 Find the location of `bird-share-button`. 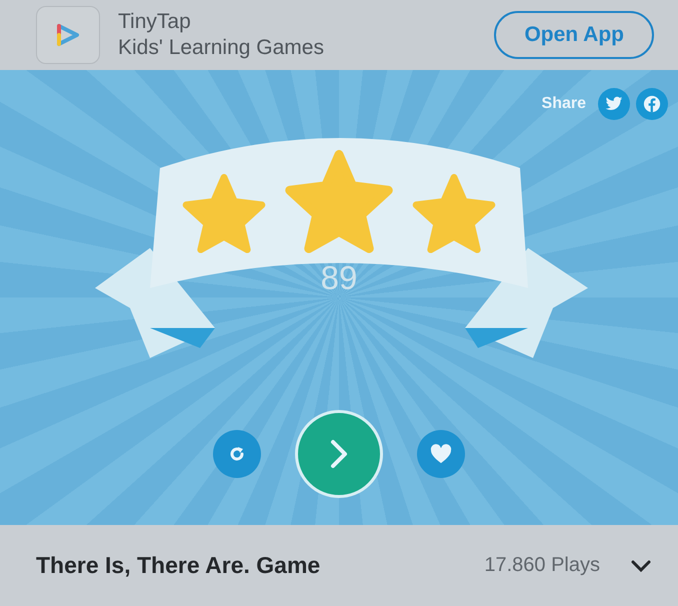

bird-share-button is located at coordinates (614, 104).